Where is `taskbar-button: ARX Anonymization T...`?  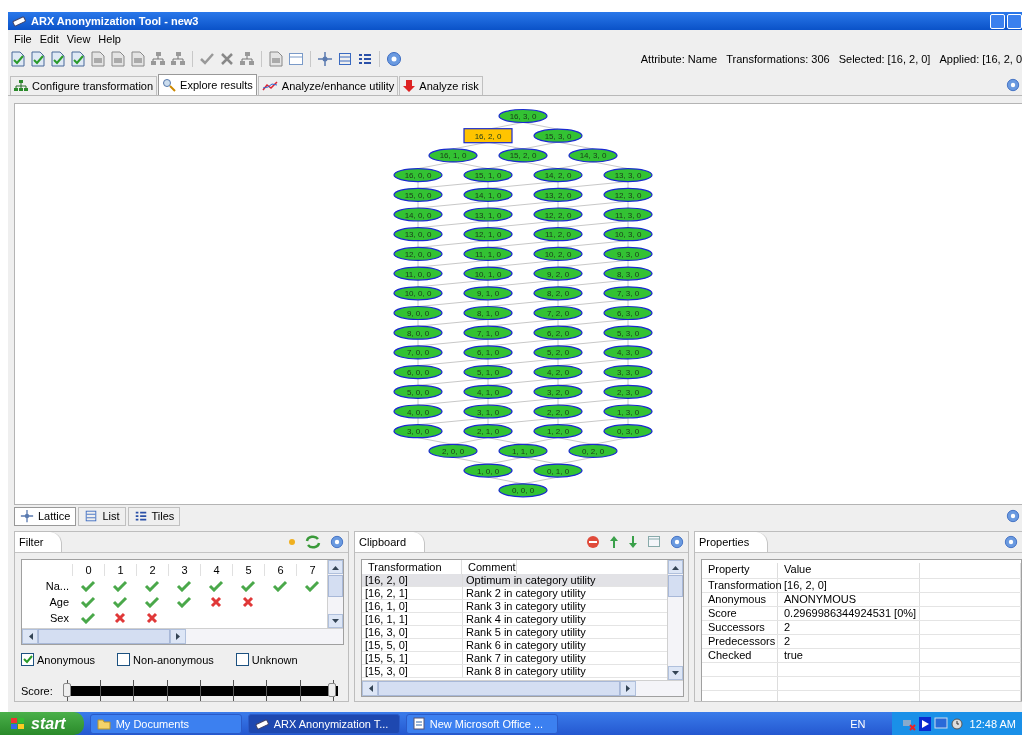
taskbar-button: ARX Anonymization T... is located at coordinates (323, 723).